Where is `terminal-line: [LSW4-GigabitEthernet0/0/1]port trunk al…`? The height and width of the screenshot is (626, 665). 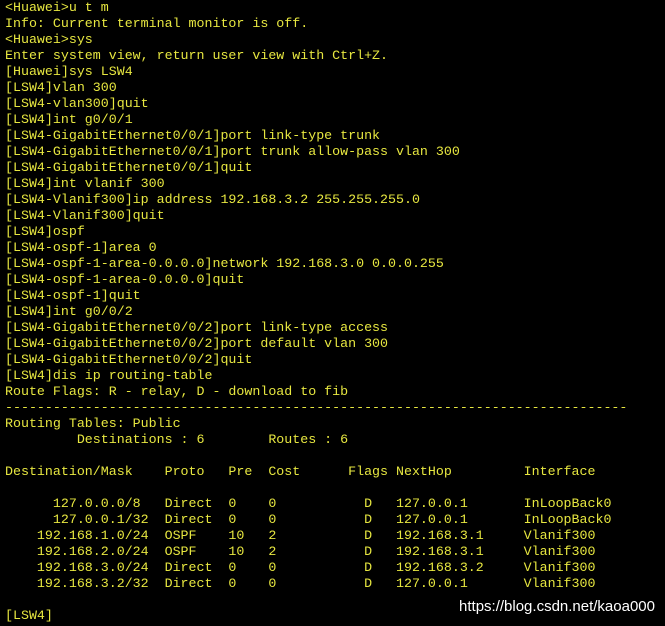
terminal-line: [LSW4-GigabitEthernet0/0/1]port trunk al… is located at coordinates (232, 151).